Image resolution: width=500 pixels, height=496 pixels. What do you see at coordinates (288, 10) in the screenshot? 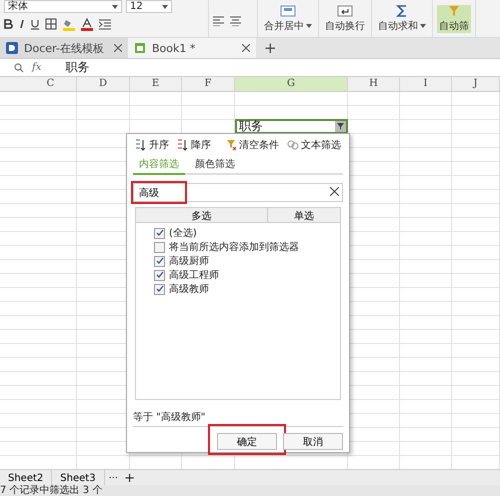
I see `merge-cells-icon` at bounding box center [288, 10].